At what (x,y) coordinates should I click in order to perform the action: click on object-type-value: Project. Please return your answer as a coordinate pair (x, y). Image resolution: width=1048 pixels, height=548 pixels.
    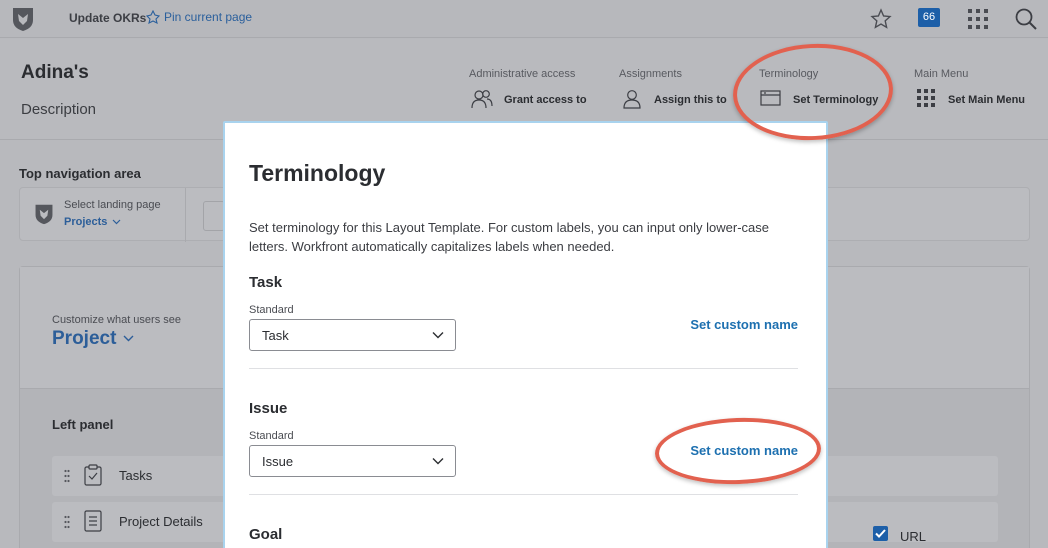
    Looking at the image, I should click on (84, 338).